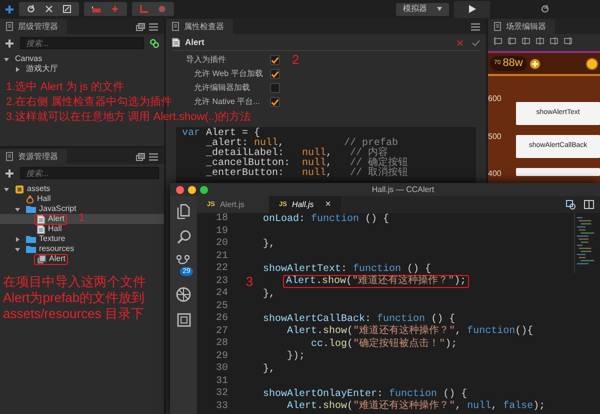 The width and height of the screenshot is (600, 414). What do you see at coordinates (416, 407) in the screenshot?
I see `code-line: Alert.show("难道还有这种操作？", null, false);` at bounding box center [416, 407].